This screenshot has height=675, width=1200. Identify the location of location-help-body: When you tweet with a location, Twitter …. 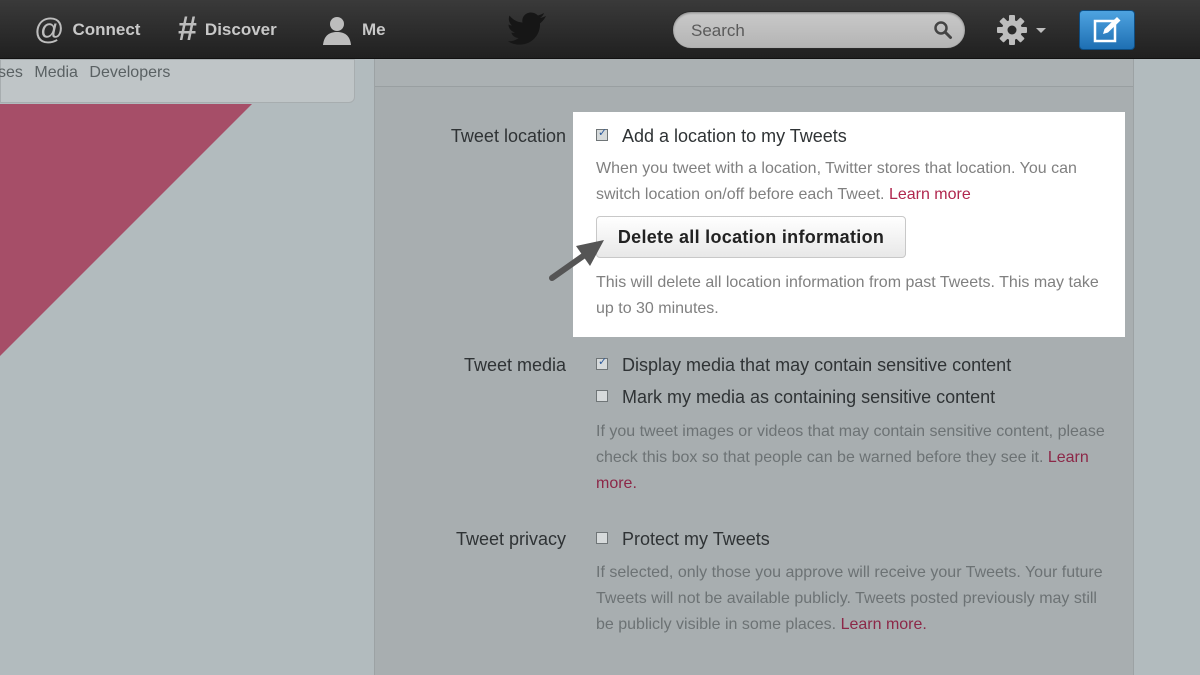
(836, 181).